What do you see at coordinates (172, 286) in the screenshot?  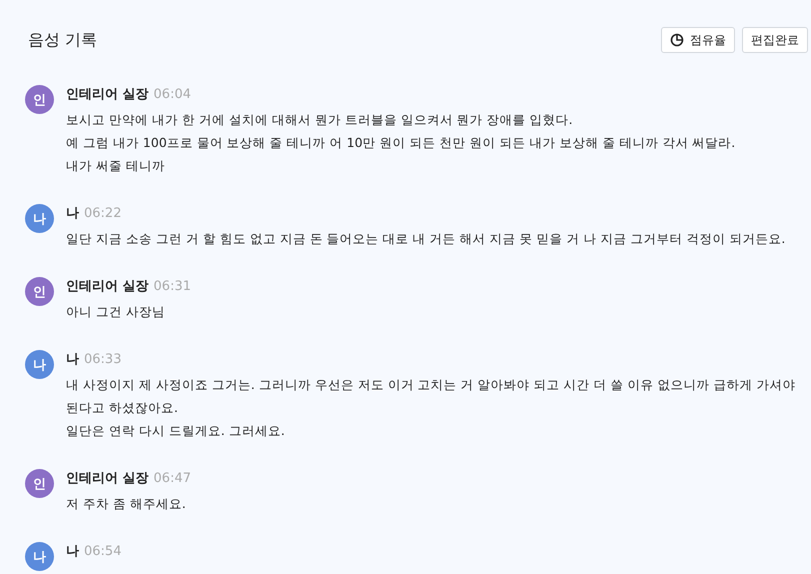 I see `timestamp: 06:31` at bounding box center [172, 286].